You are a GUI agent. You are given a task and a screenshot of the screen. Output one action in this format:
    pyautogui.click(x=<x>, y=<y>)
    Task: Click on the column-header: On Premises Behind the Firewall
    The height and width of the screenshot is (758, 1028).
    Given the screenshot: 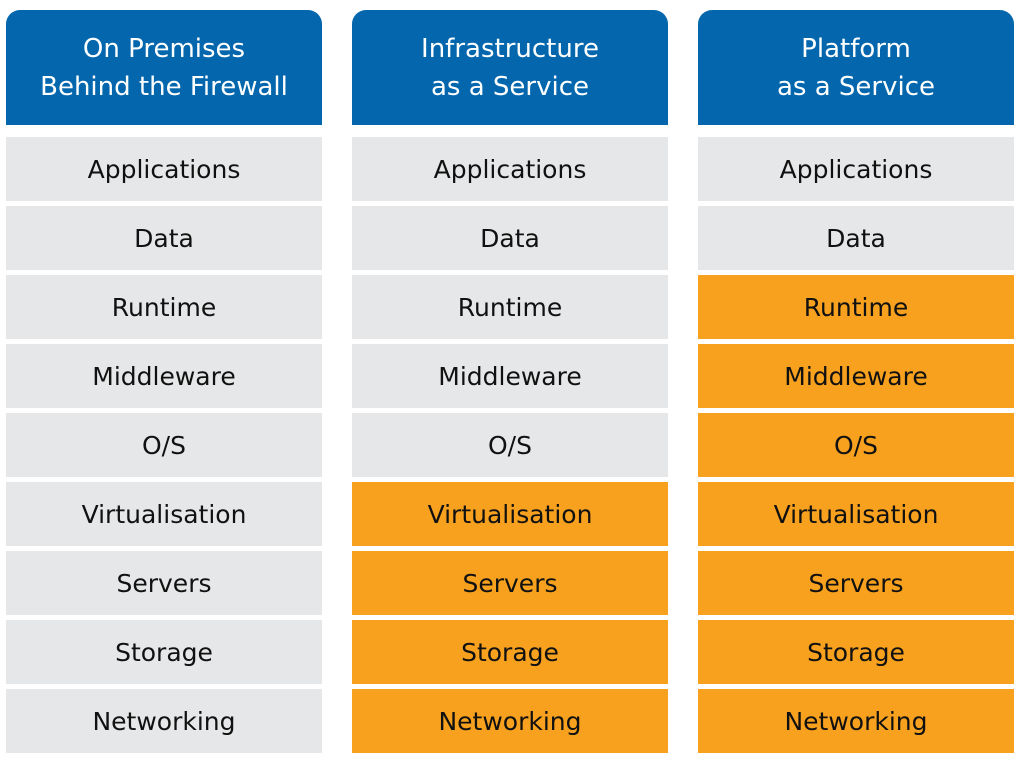 What is the action you would take?
    pyautogui.click(x=164, y=67)
    